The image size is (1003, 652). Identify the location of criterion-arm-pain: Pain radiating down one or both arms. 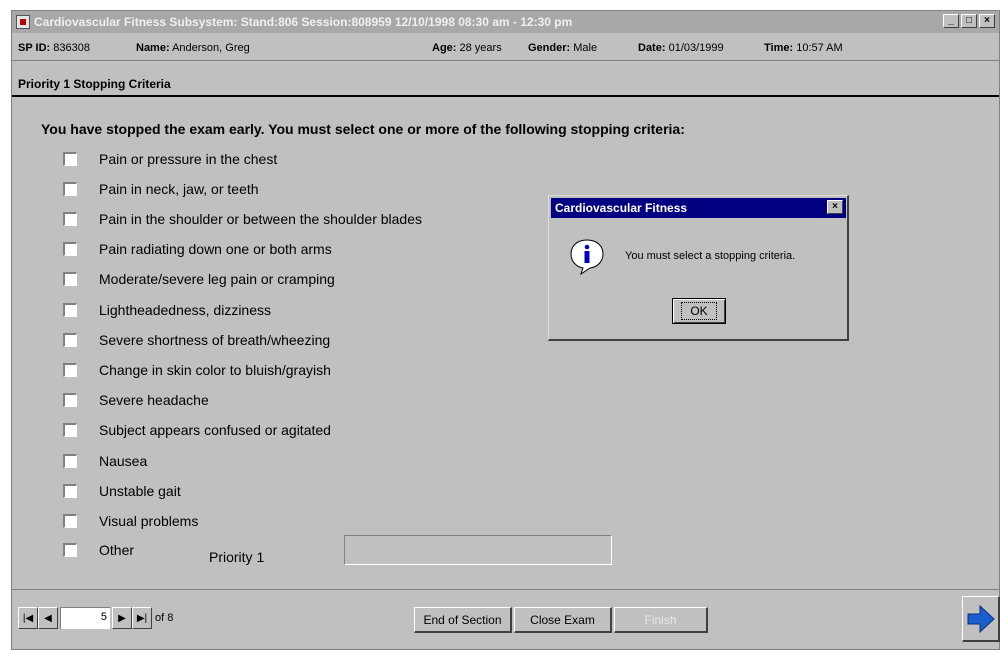
(197, 249).